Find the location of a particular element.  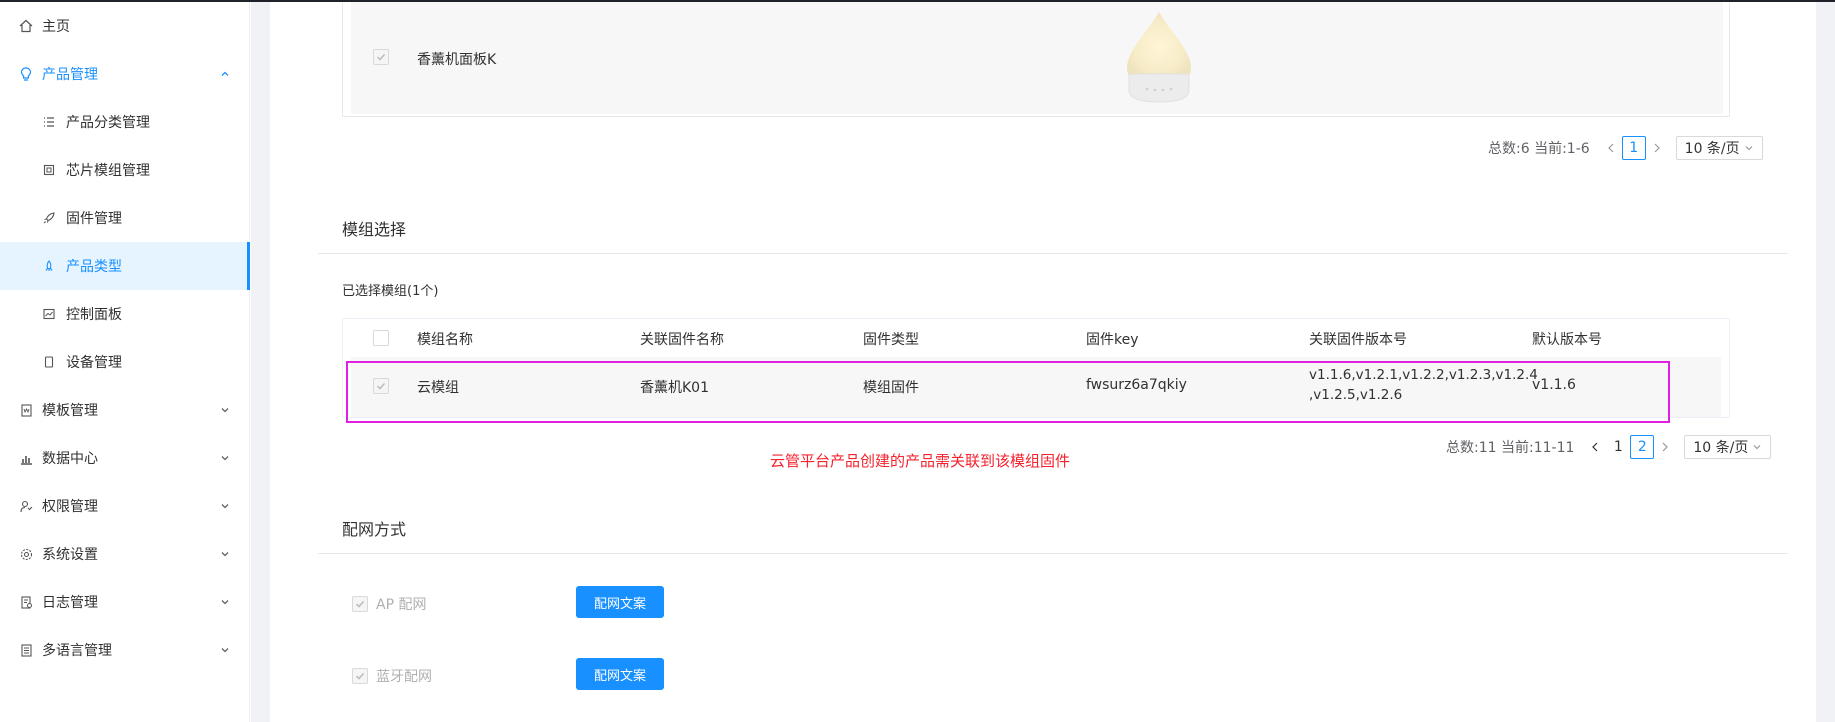

gear-icon is located at coordinates (26, 554).